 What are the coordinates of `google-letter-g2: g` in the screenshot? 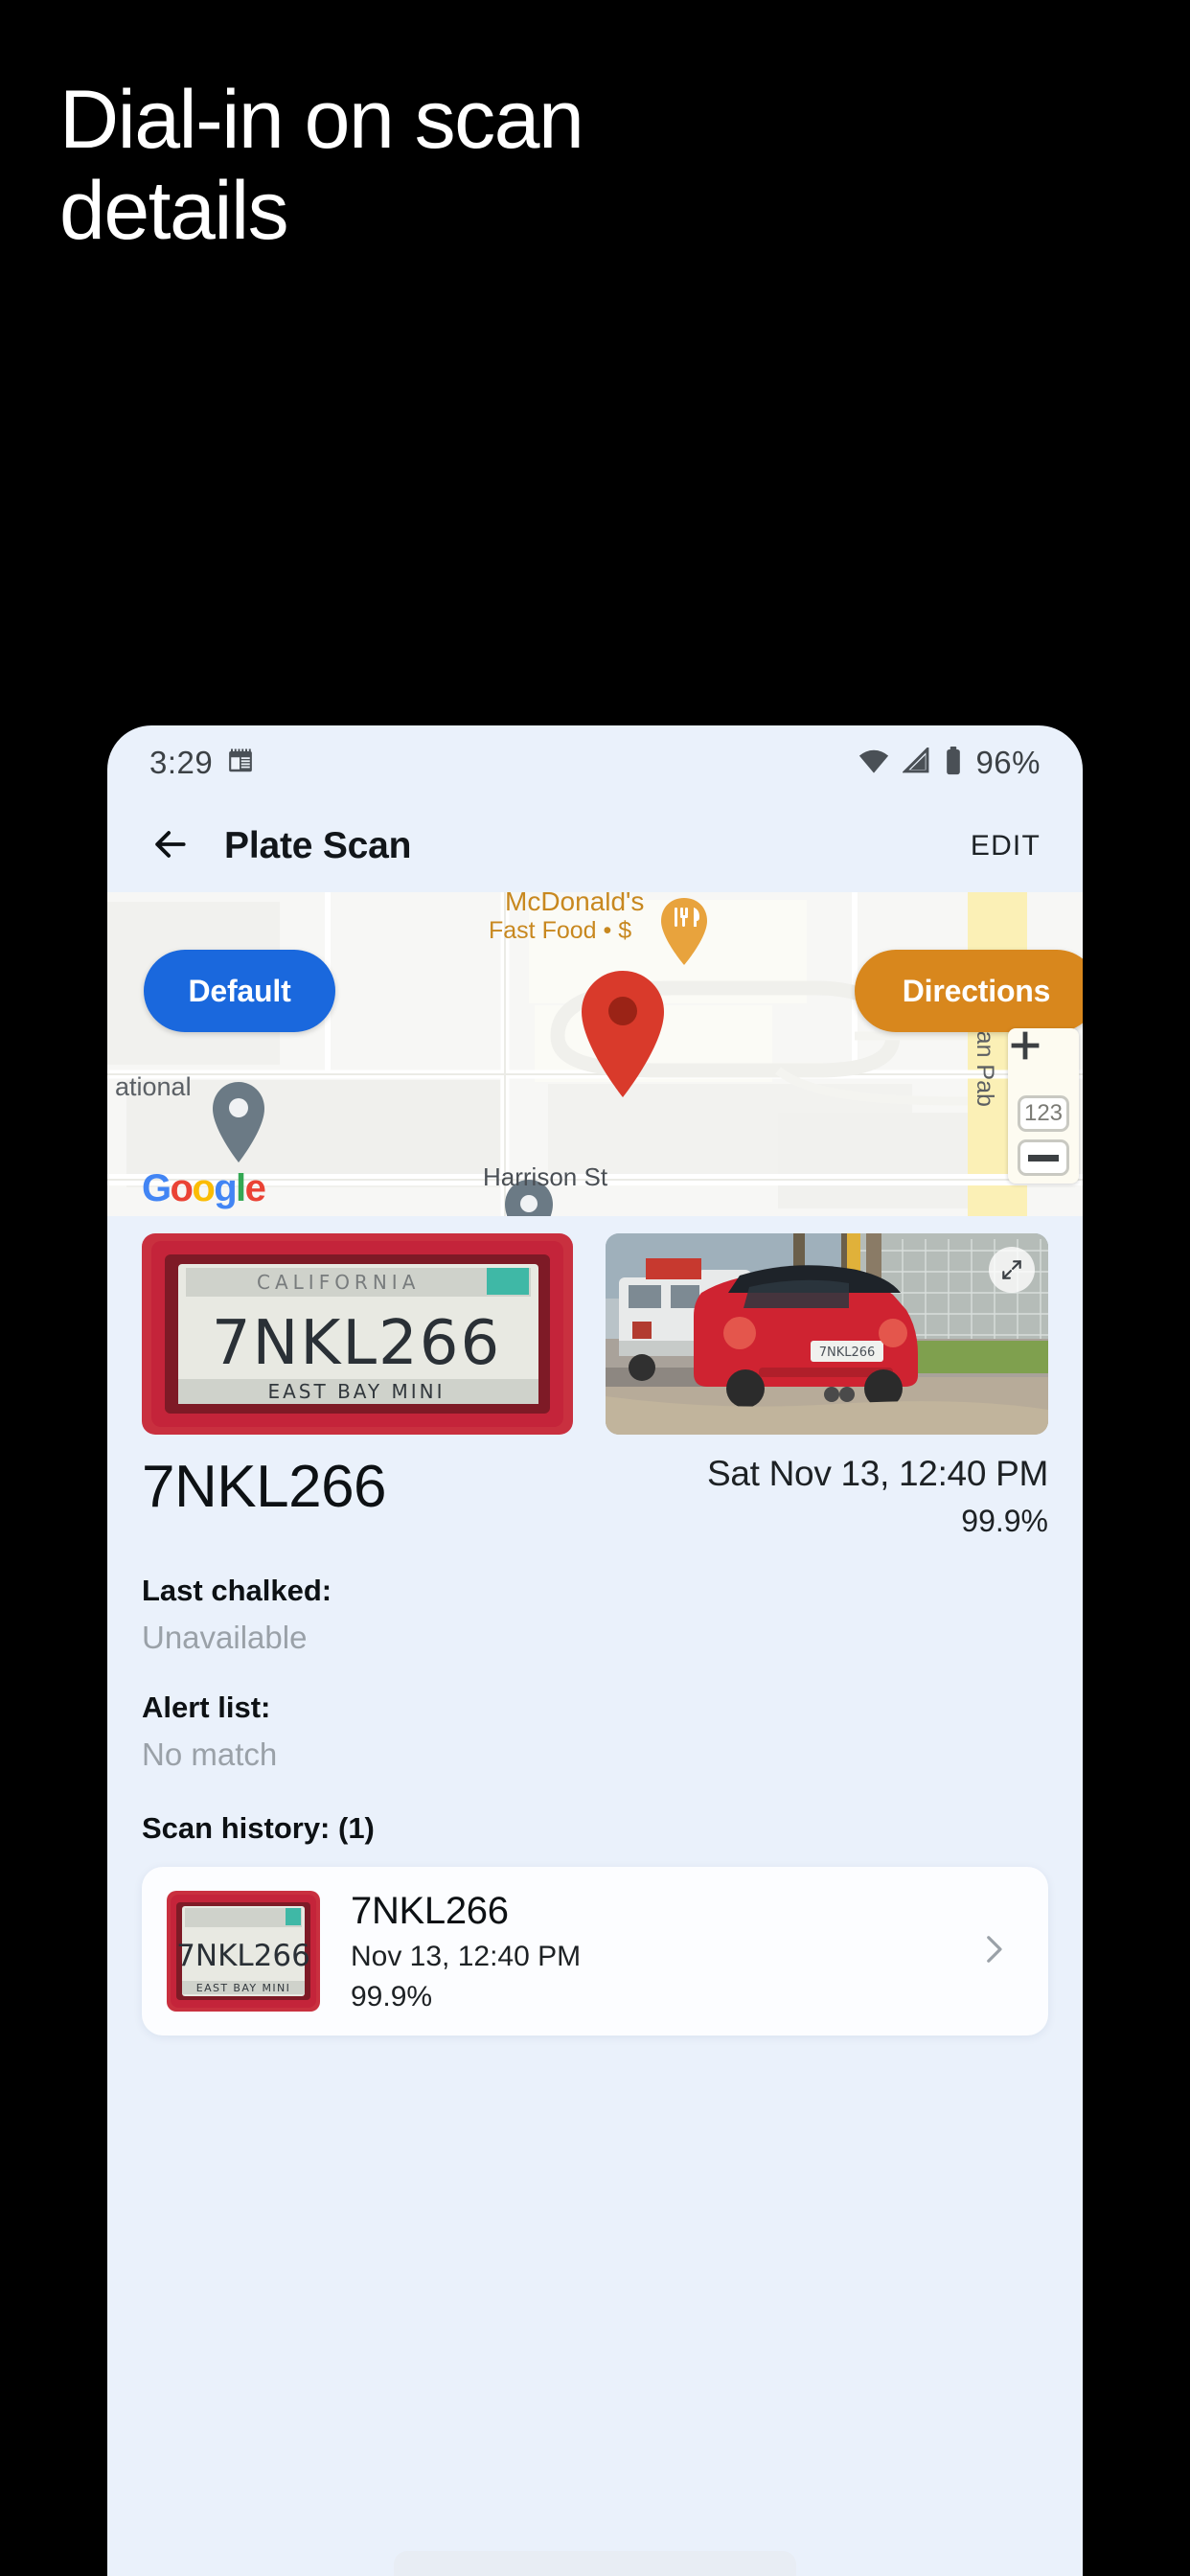 It's located at (226, 1188).